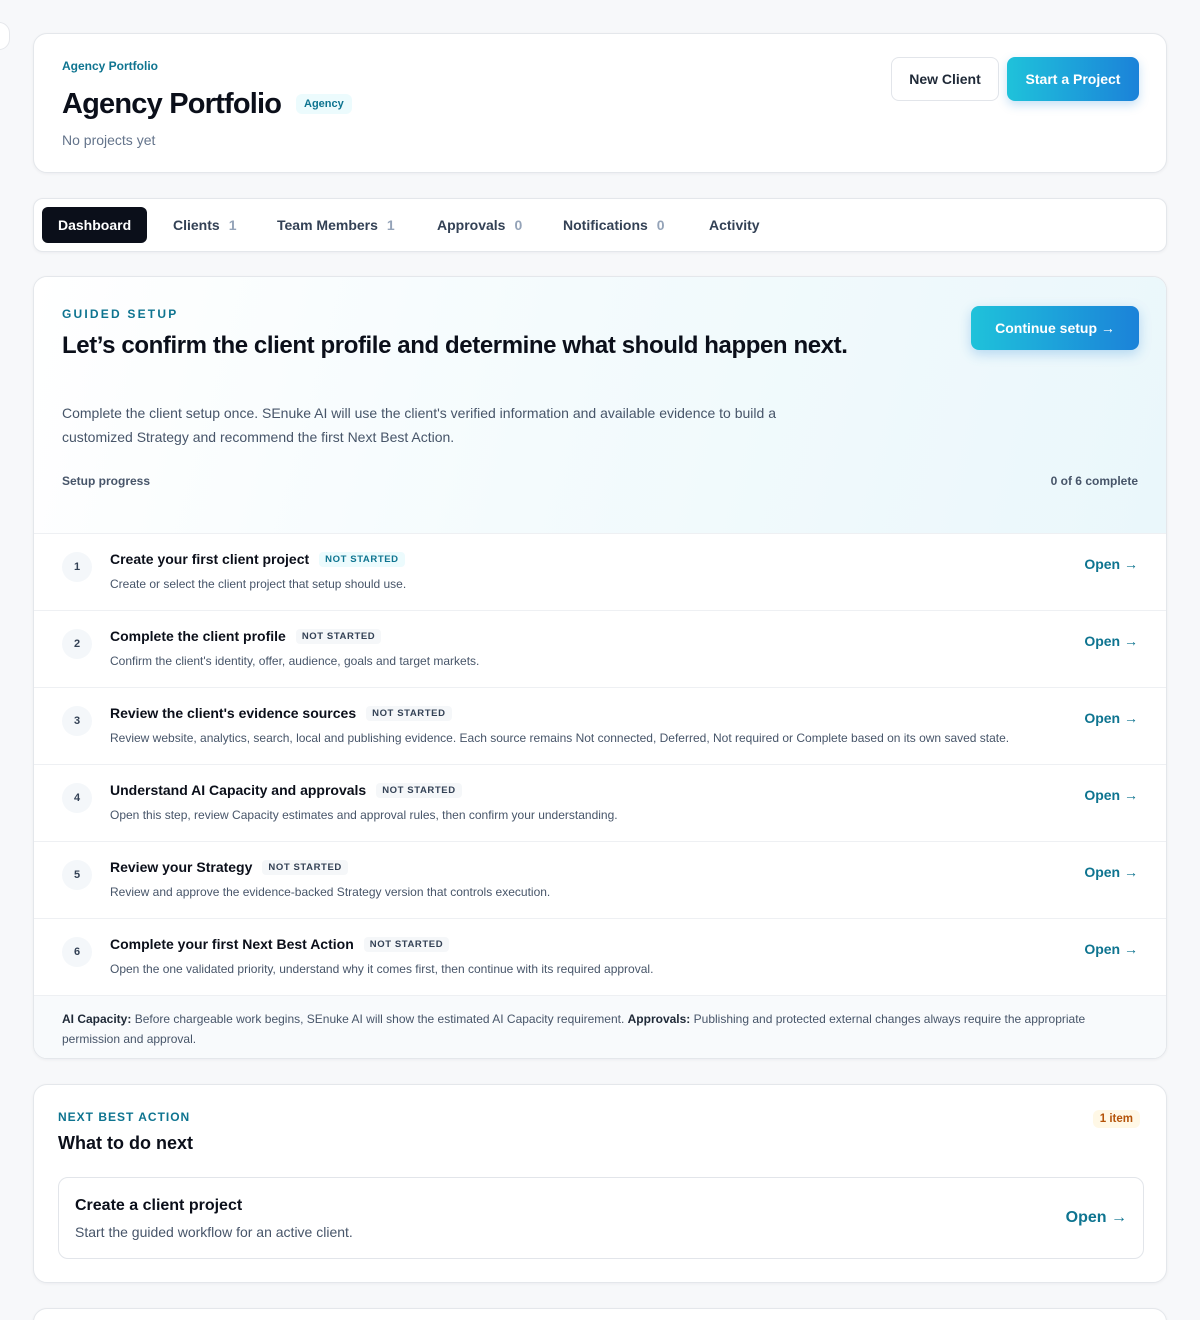 This screenshot has height=1320, width=1200. What do you see at coordinates (77, 567) in the screenshot?
I see `step-number: 1` at bounding box center [77, 567].